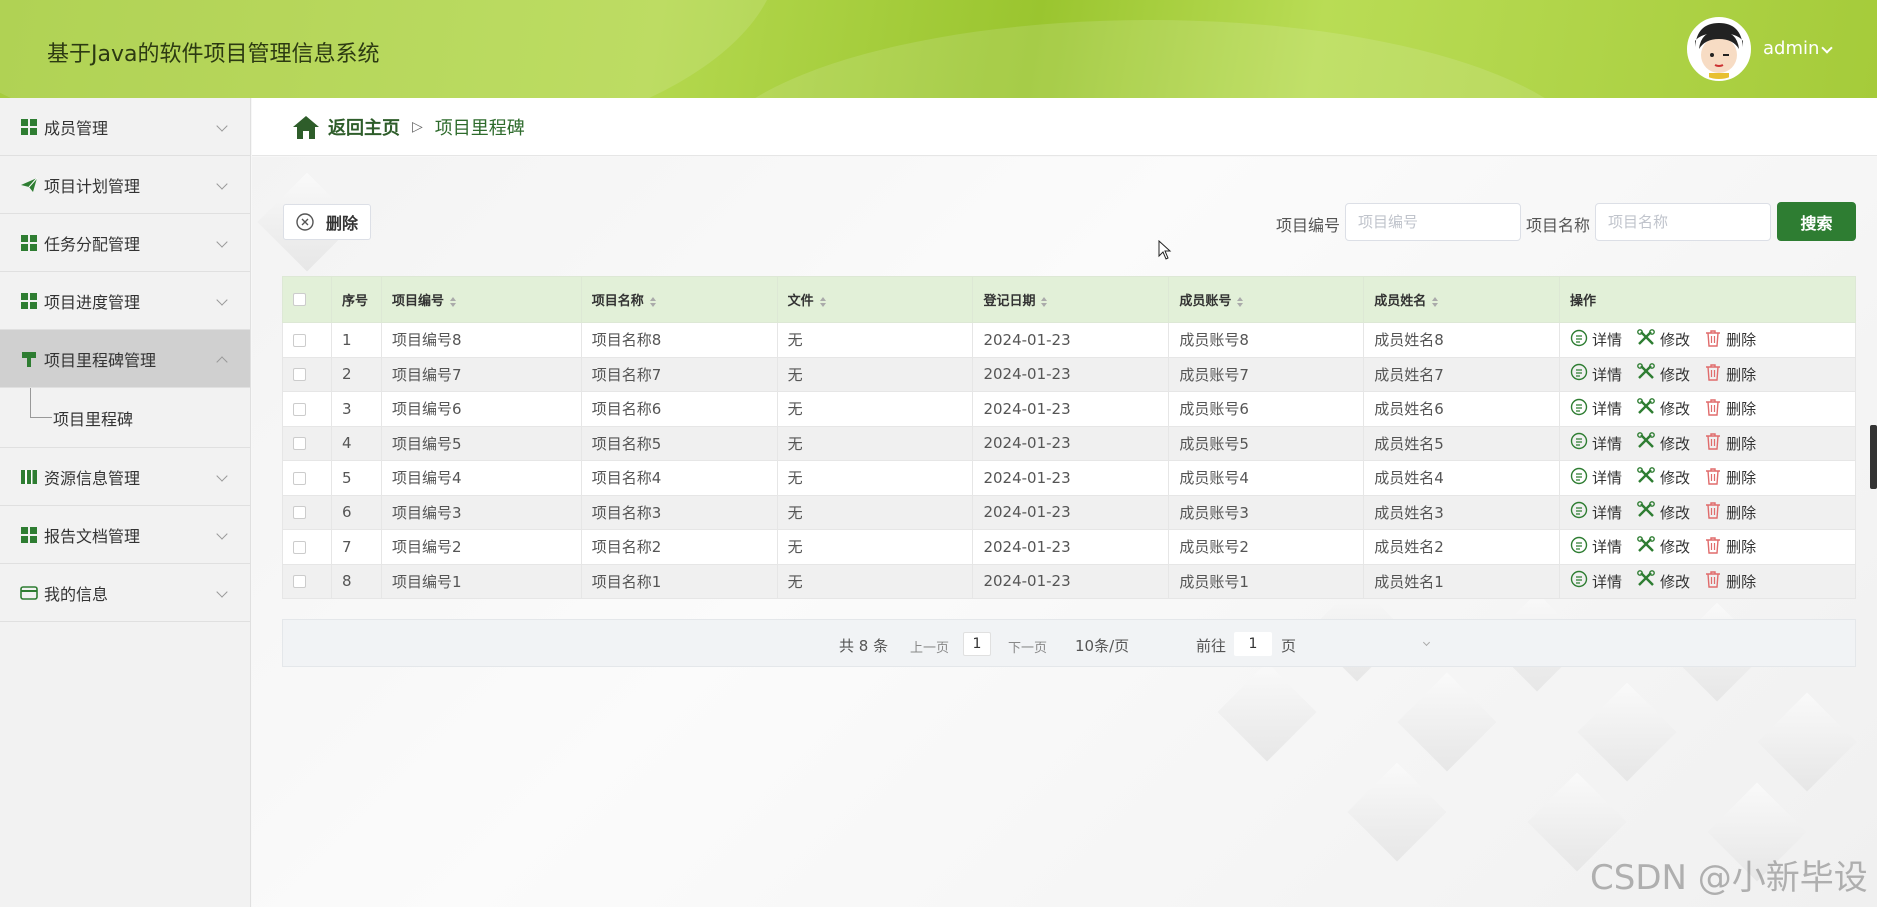  I want to click on search-name-input, so click(1683, 222).